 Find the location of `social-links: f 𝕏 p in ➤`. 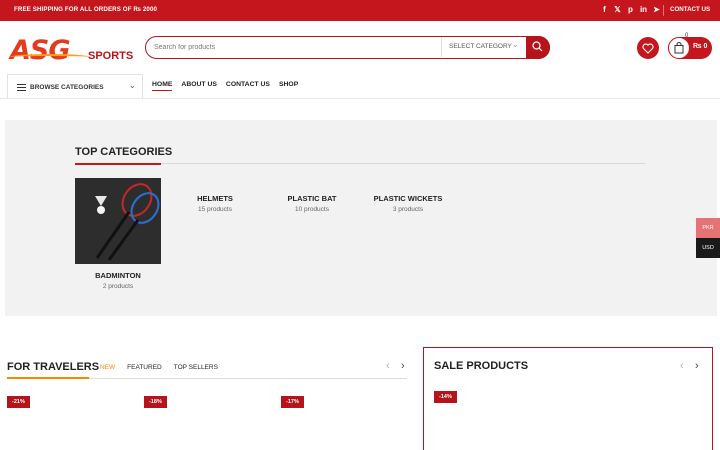

social-links: f 𝕏 p in ➤ is located at coordinates (630, 10).